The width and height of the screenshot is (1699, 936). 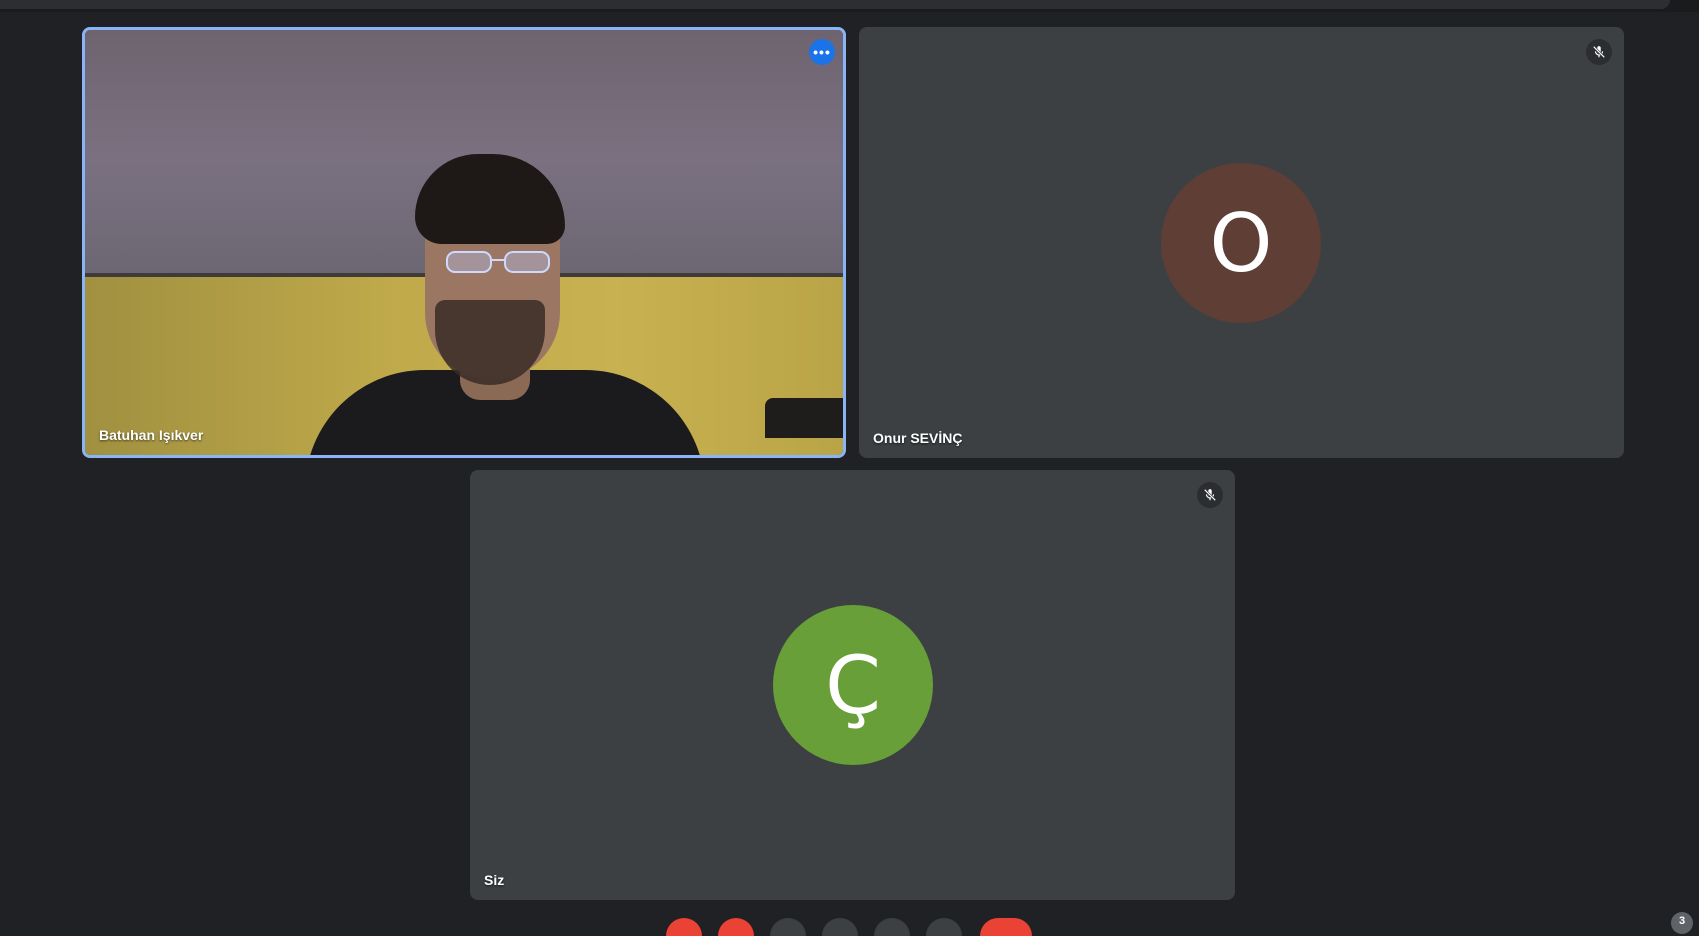 I want to click on more-horiz-icon: •••, so click(x=822, y=52).